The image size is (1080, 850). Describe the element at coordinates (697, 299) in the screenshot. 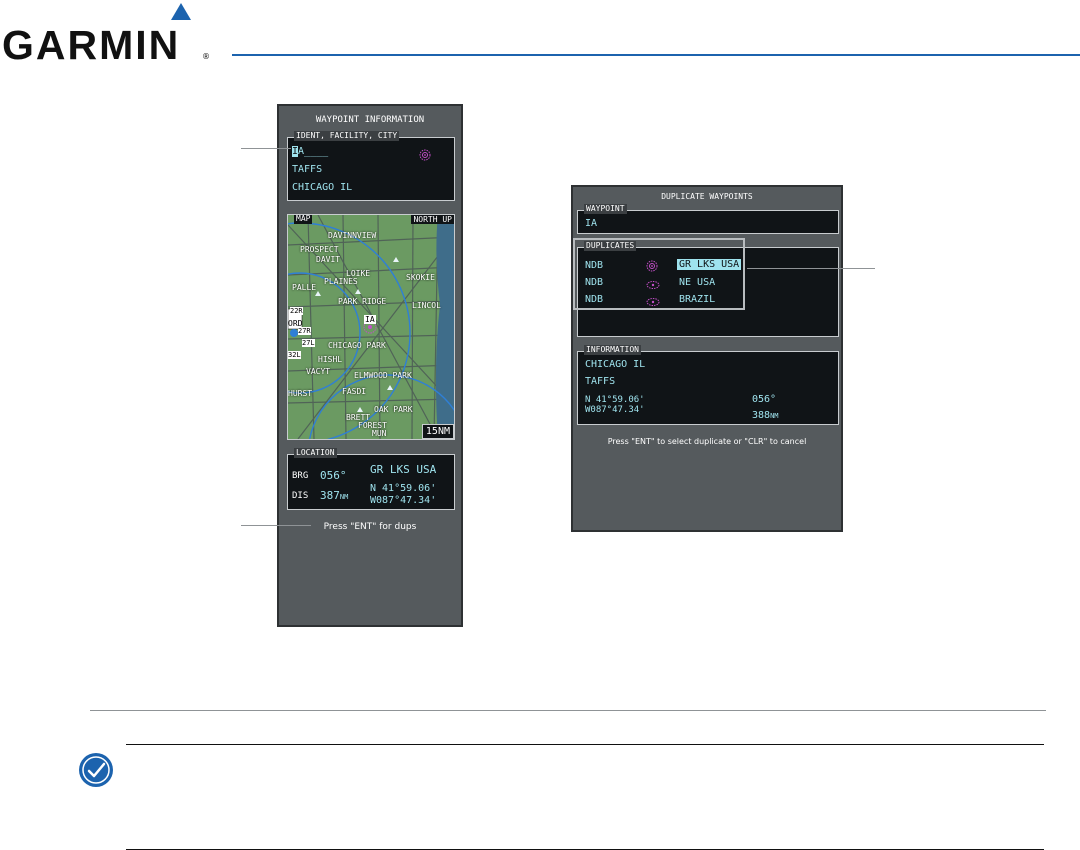

I see `dup-row-region: BRAZIL` at that location.